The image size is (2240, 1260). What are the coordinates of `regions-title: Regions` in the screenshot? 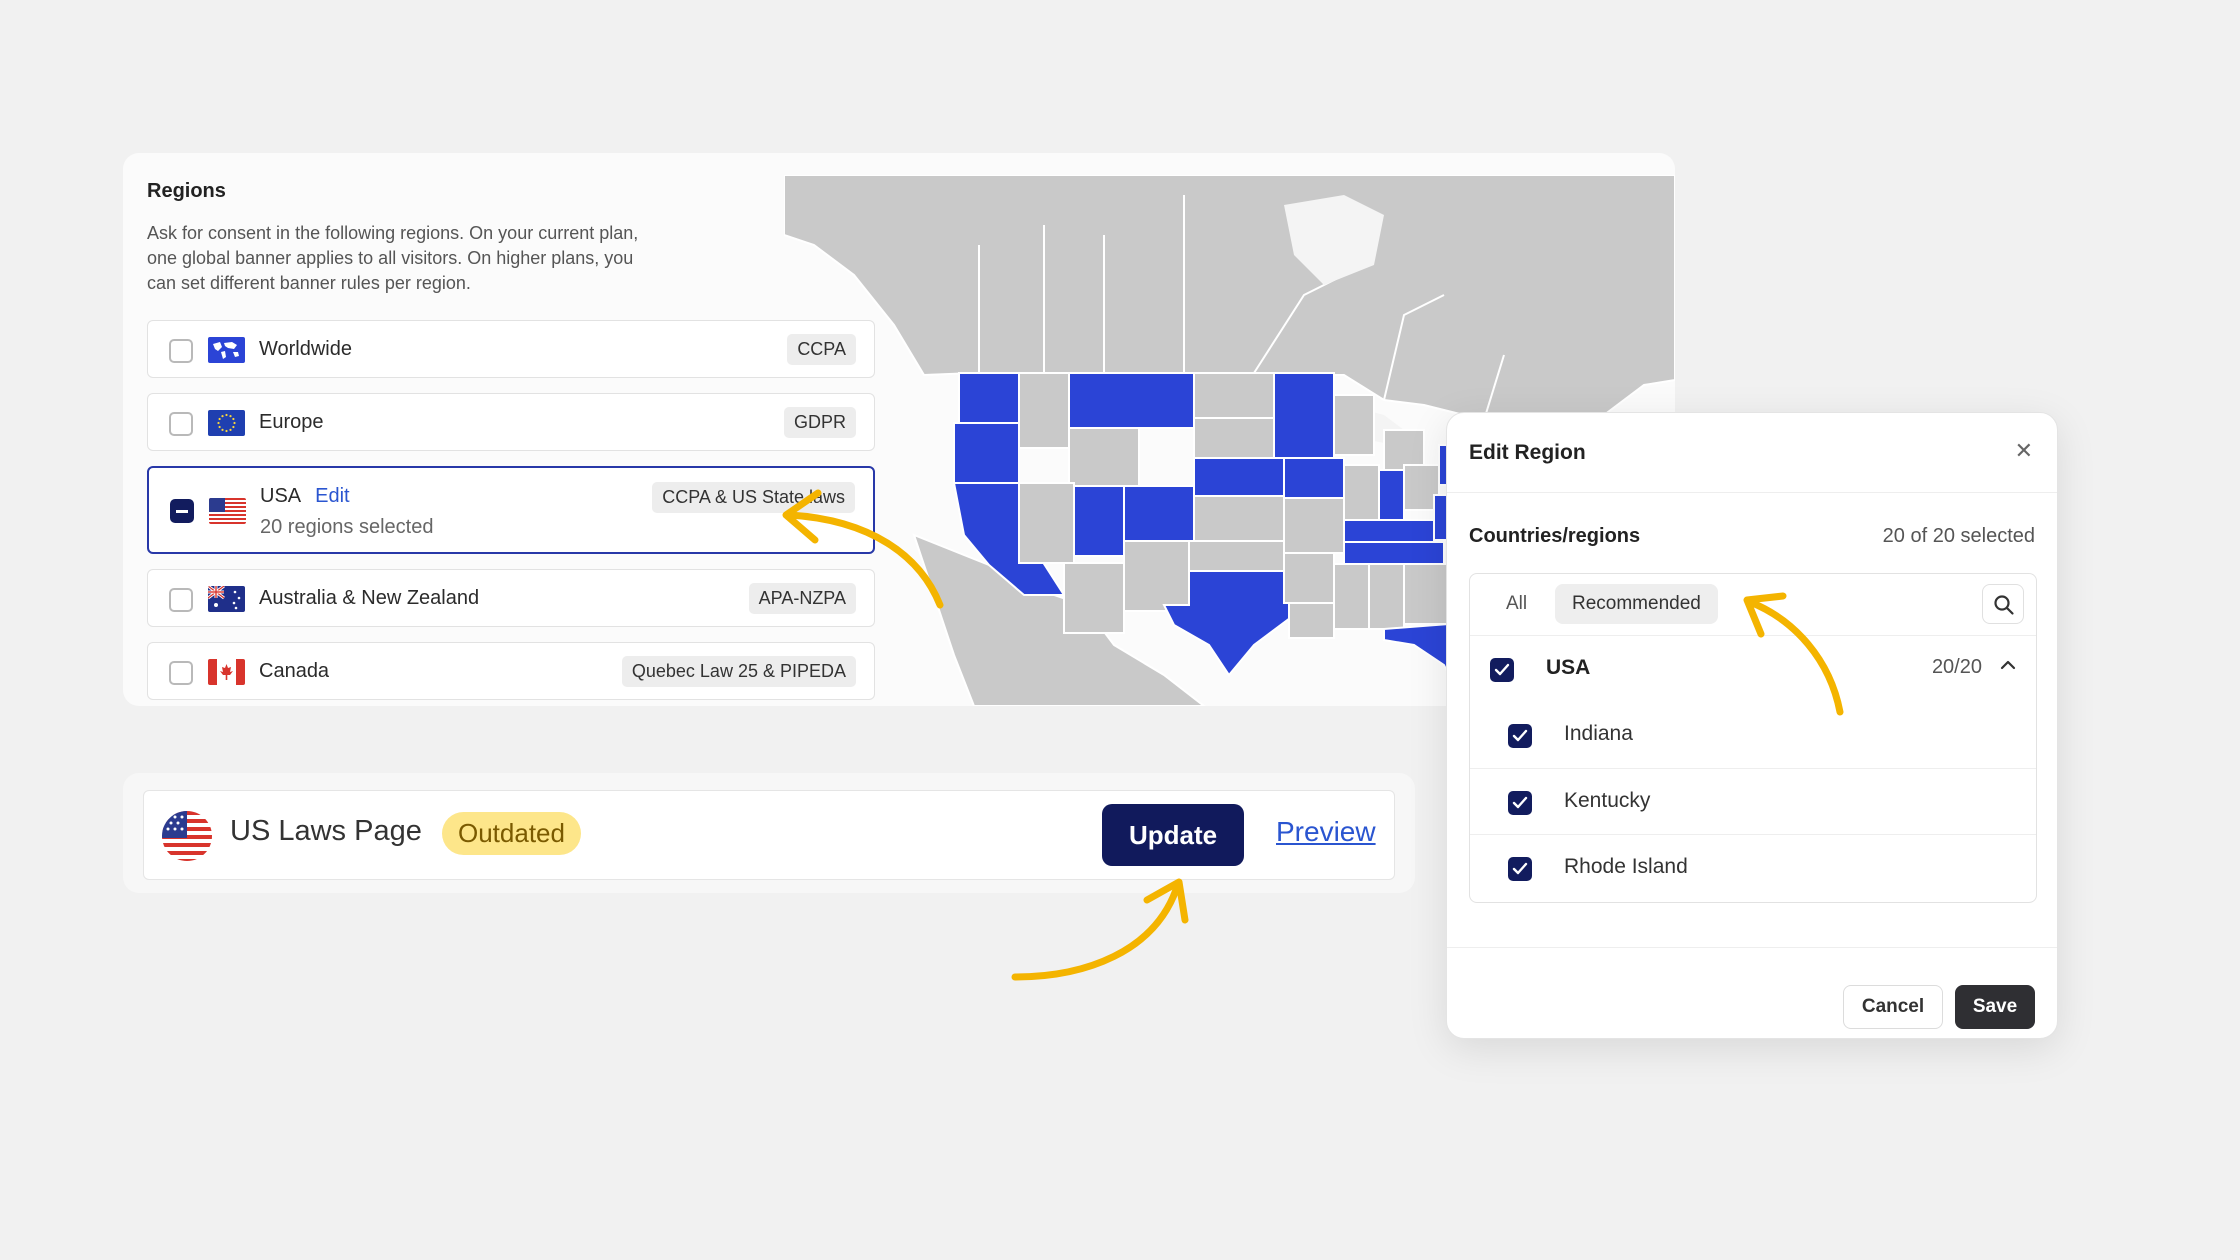 It's located at (186, 191).